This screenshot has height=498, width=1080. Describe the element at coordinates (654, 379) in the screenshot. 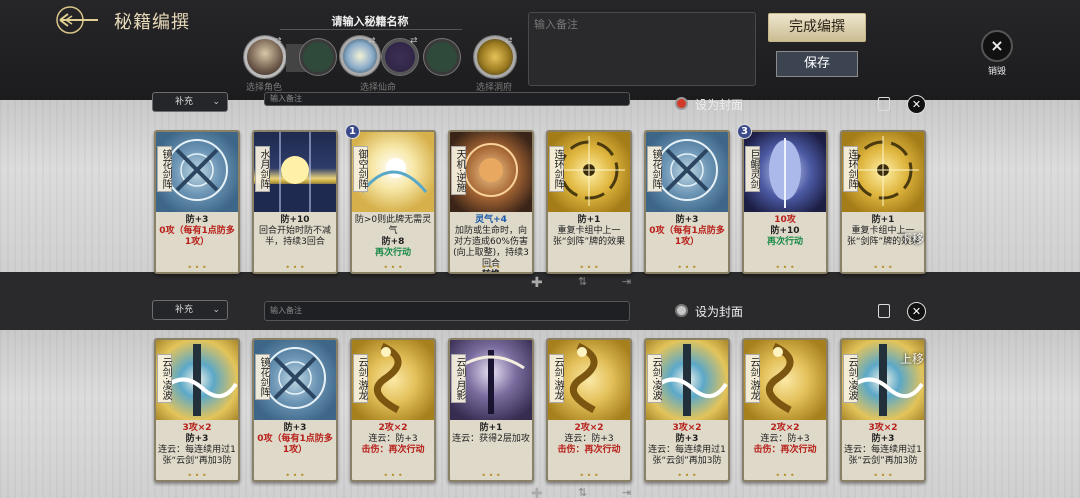

I see `card-name: 云剑·凌波` at that location.